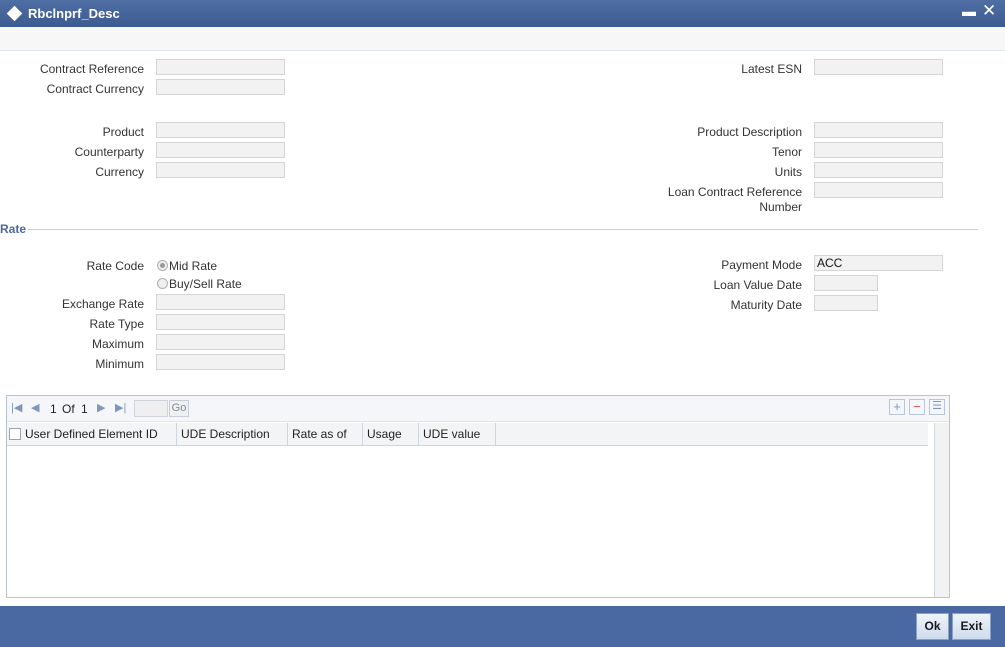 The height and width of the screenshot is (647, 1005). I want to click on buy-sell-rate-label: Buy/Sell Rate, so click(205, 284).